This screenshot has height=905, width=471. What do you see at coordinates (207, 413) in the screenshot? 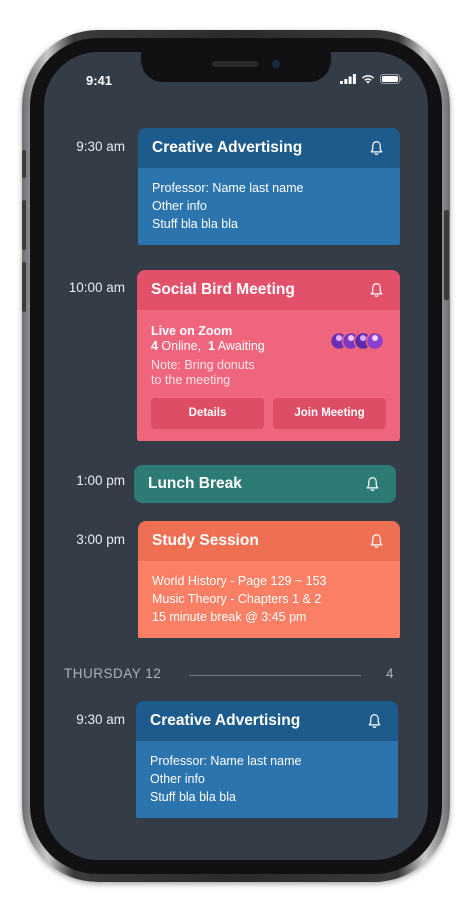
I see `details-button: Details` at bounding box center [207, 413].